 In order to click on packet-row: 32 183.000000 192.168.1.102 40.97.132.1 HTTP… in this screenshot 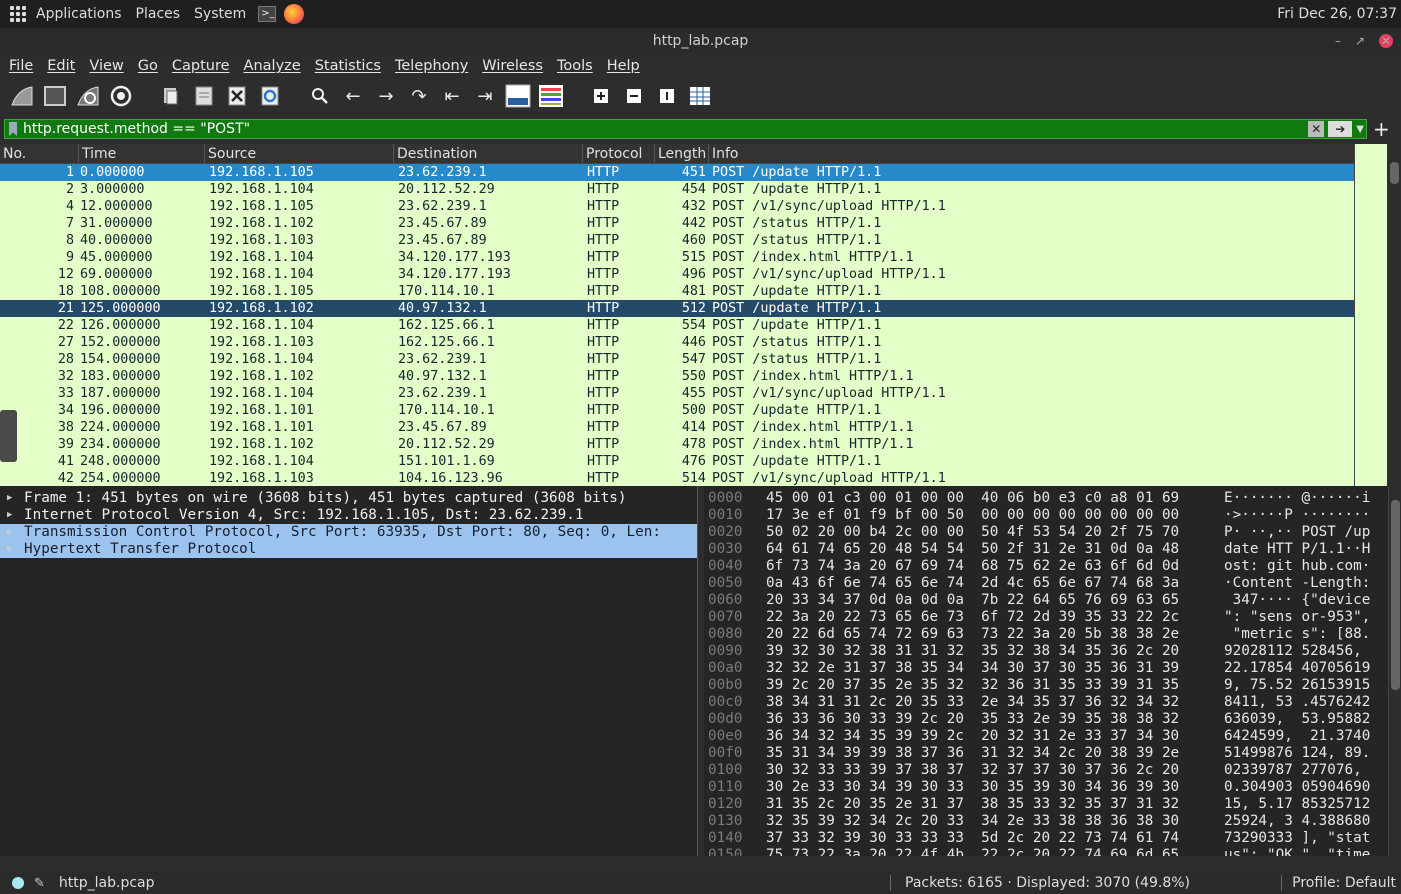, I will do `click(677, 376)`.